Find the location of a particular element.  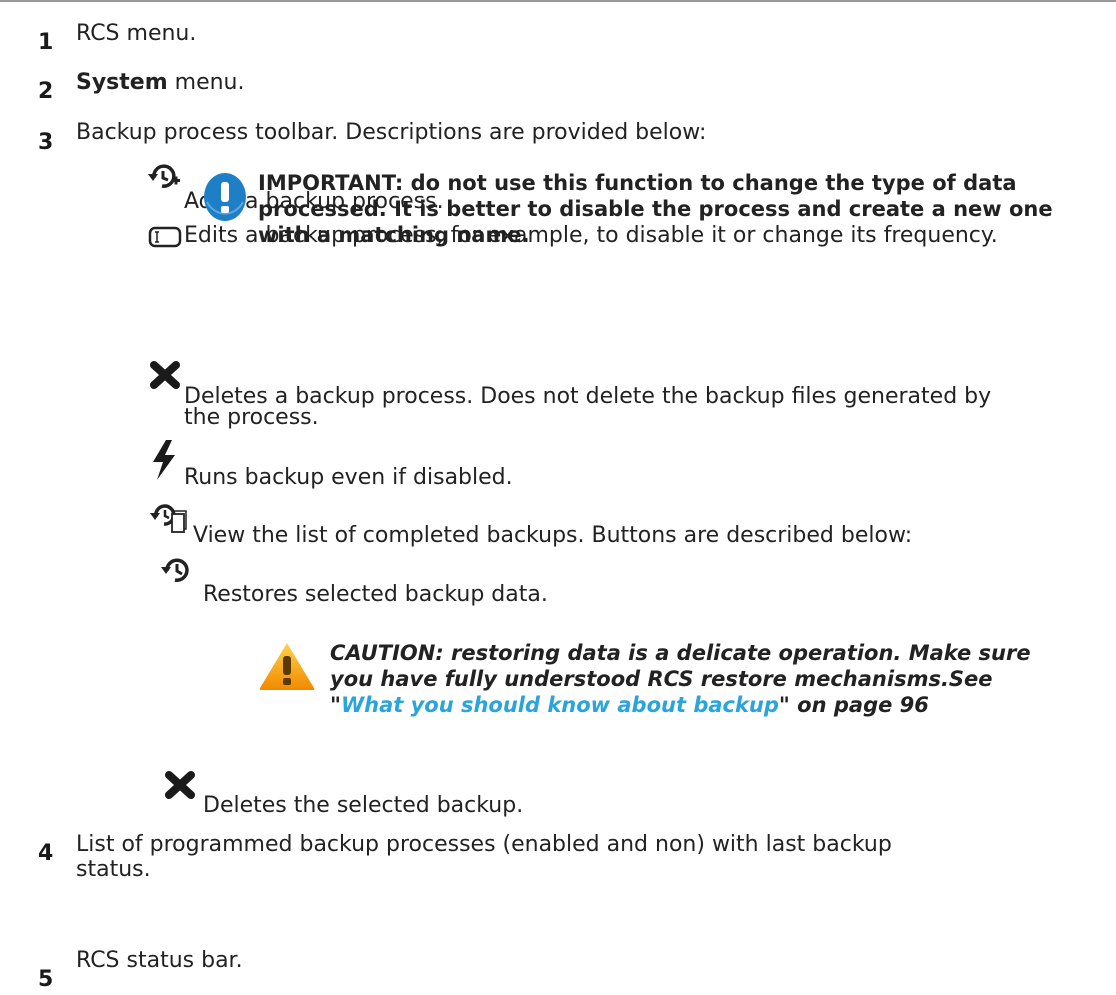

edit-icon is located at coordinates (165, 239).